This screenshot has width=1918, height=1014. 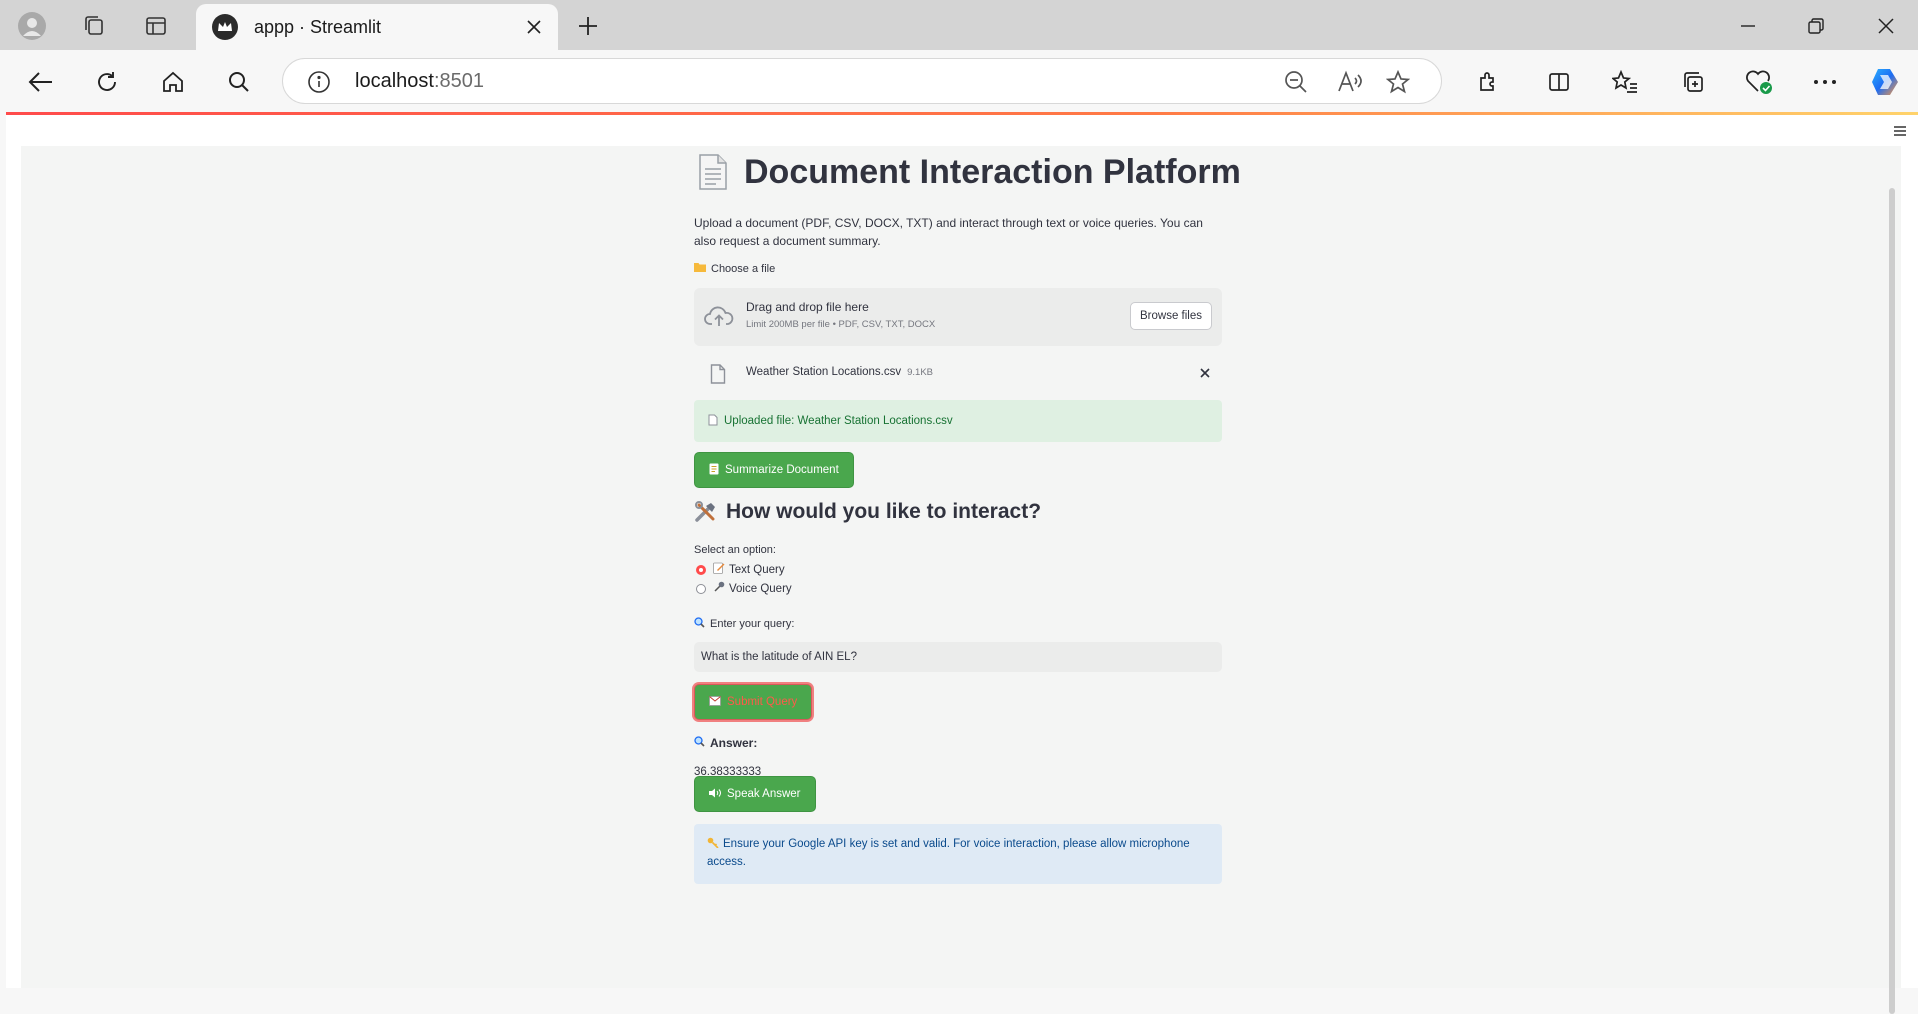 I want to click on search-icon, so click(x=239, y=82).